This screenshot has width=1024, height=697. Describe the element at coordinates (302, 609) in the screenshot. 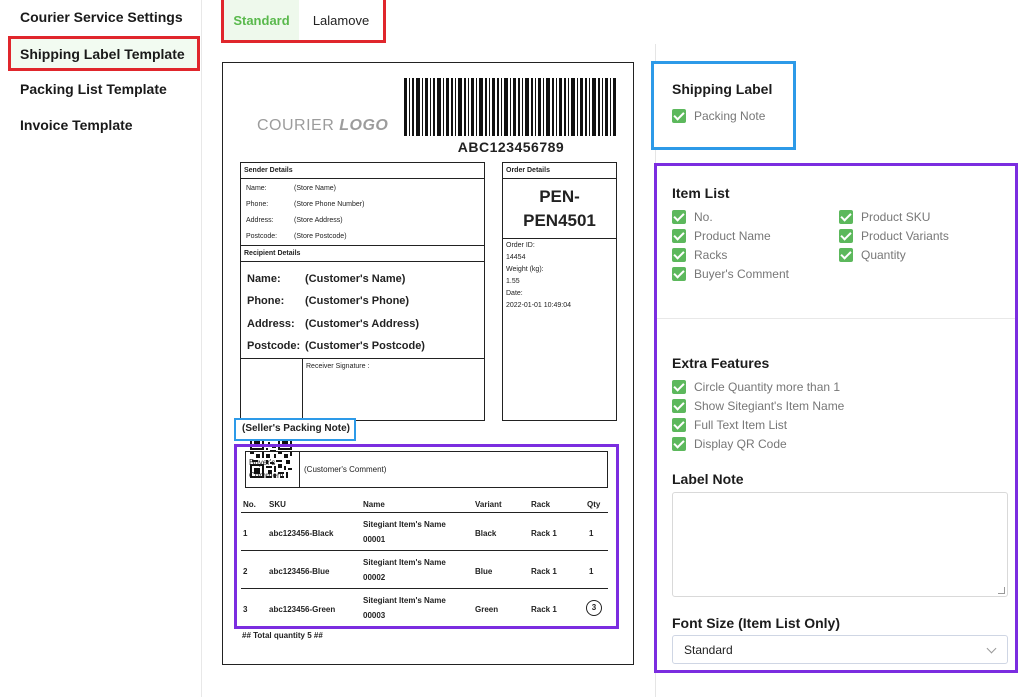

I see `row-sku: abc123456-Green` at that location.